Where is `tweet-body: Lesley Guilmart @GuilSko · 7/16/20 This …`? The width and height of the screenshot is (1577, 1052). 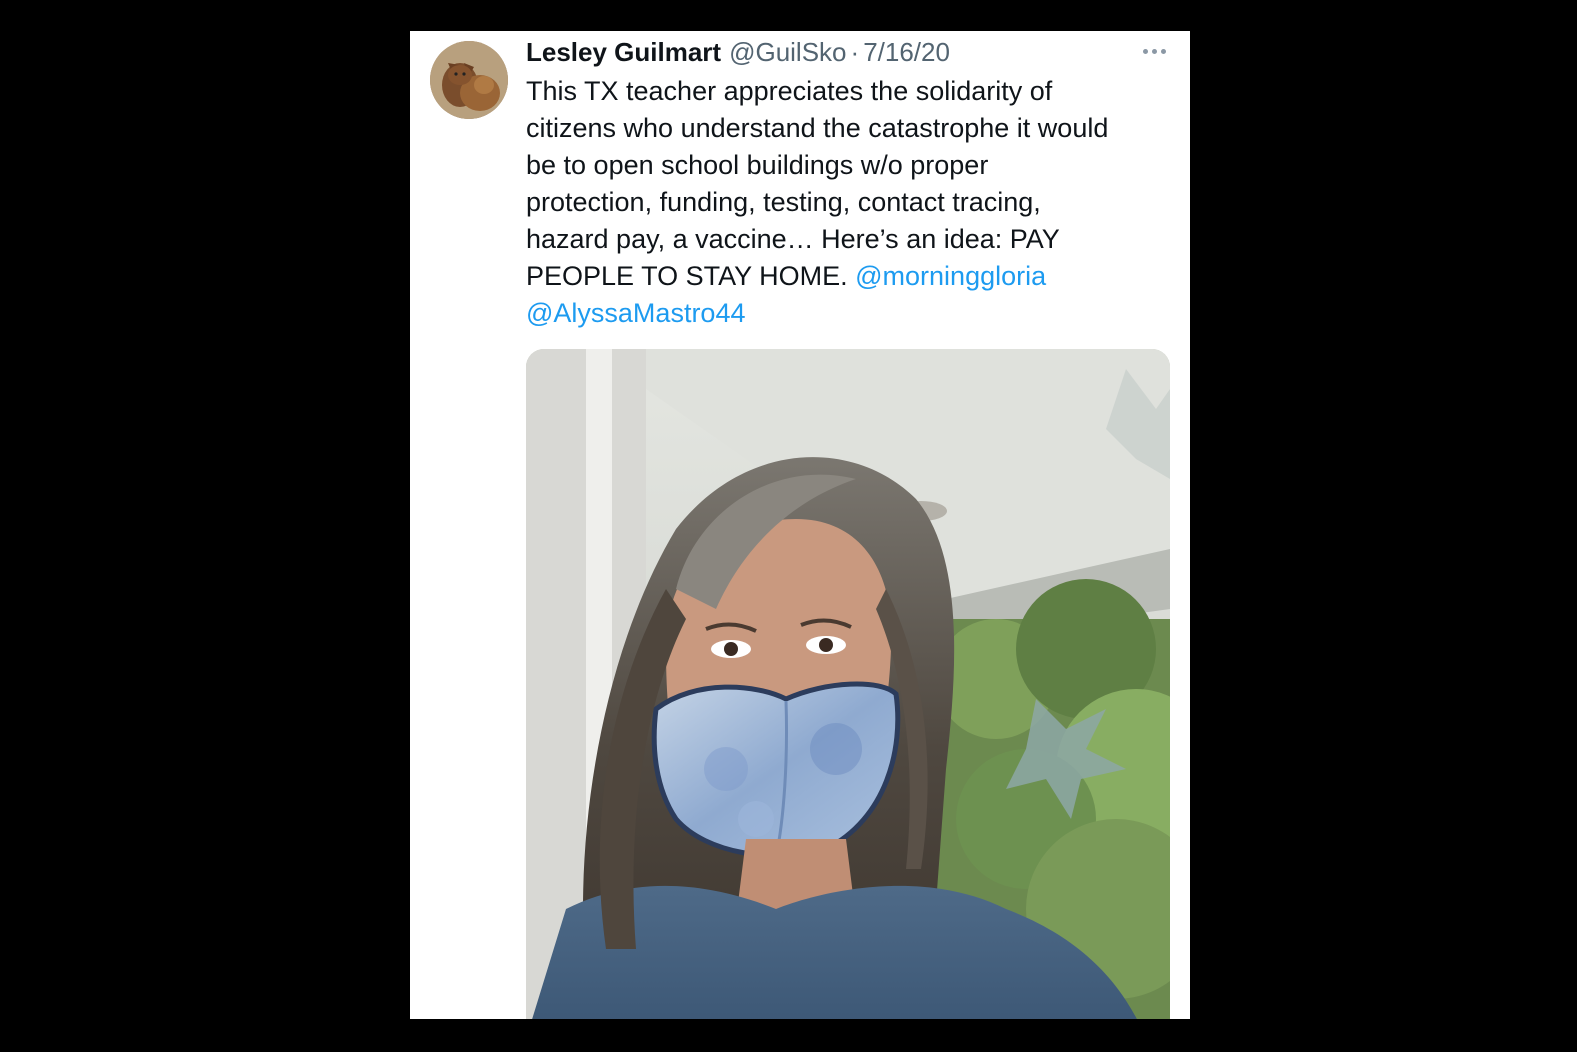 tweet-body: Lesley Guilmart @GuilSko · 7/16/20 This … is located at coordinates (851, 183).